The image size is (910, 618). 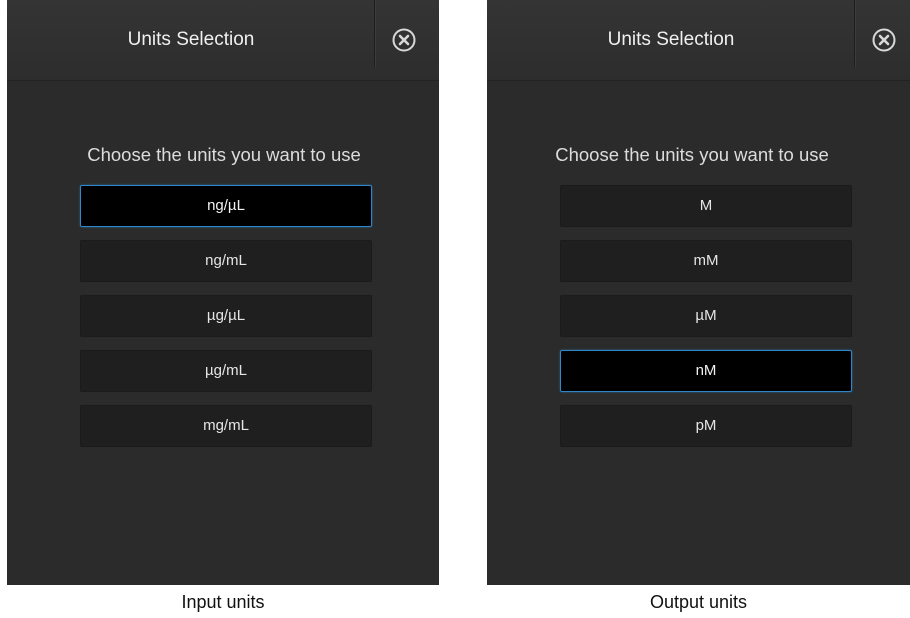 What do you see at coordinates (226, 206) in the screenshot?
I see `unit-option-ng-per-ul: ng/µL` at bounding box center [226, 206].